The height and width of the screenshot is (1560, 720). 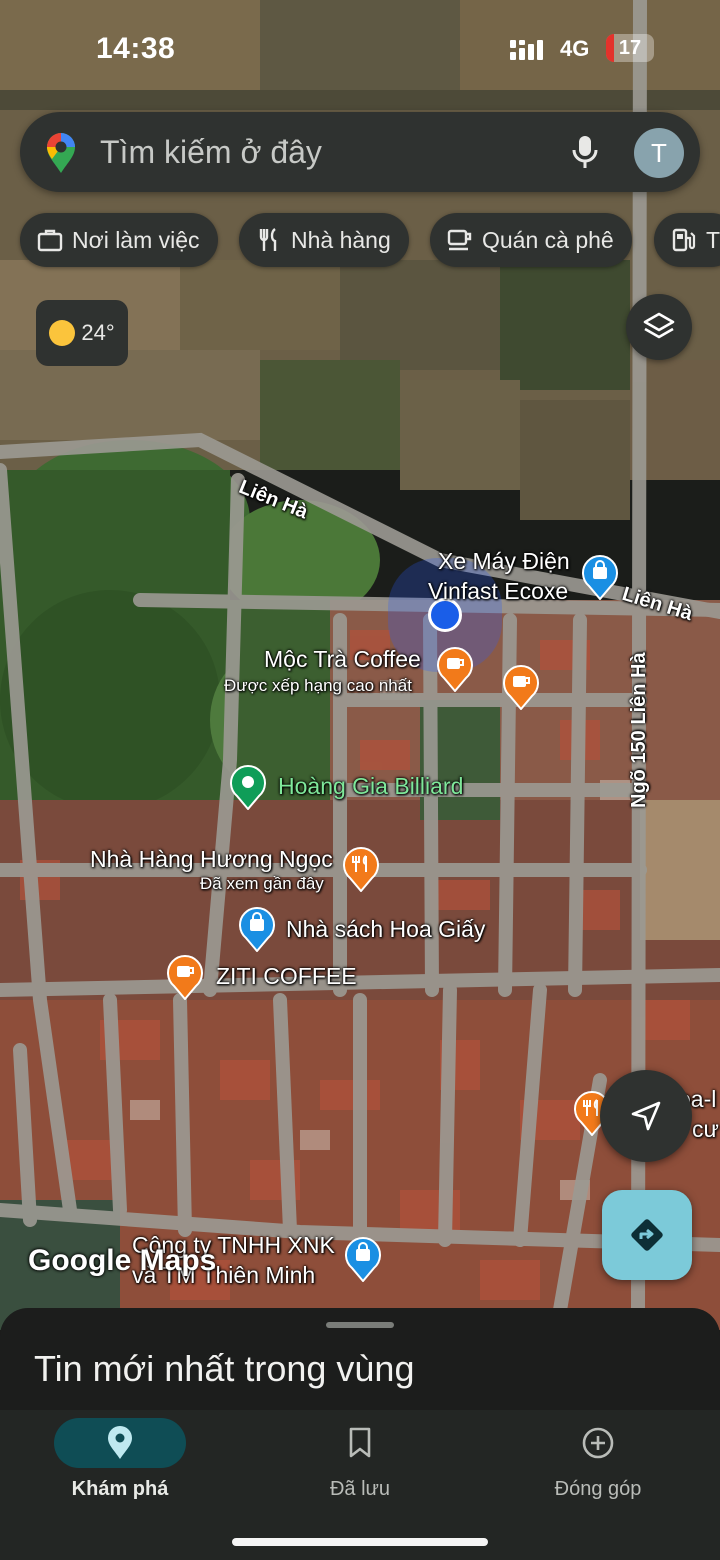 I want to click on nav-contribute: Đóng góp, so click(x=598, y=1465).